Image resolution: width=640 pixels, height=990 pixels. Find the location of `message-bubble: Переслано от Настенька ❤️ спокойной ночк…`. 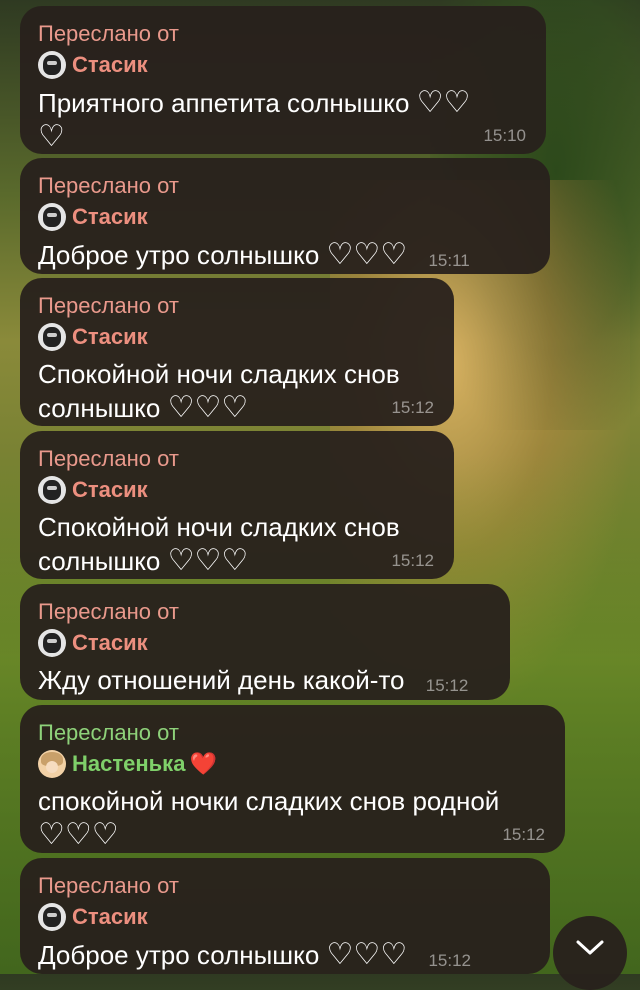

message-bubble: Переслано от Настенька ❤️ спокойной ночк… is located at coordinates (292, 779).